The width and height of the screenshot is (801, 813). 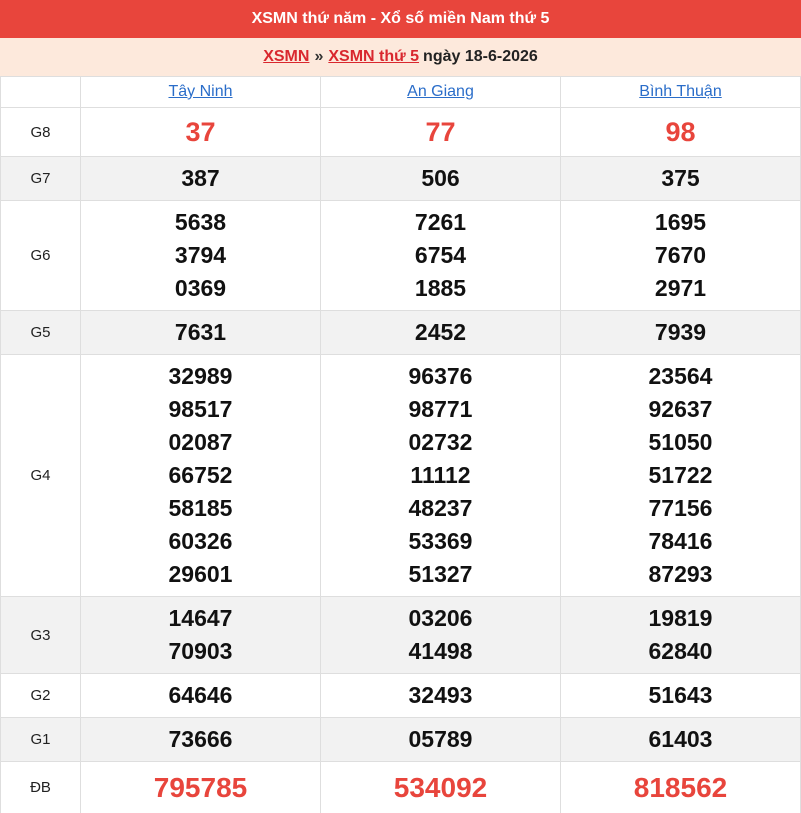 I want to click on prize-number: 48237, so click(x=440, y=508).